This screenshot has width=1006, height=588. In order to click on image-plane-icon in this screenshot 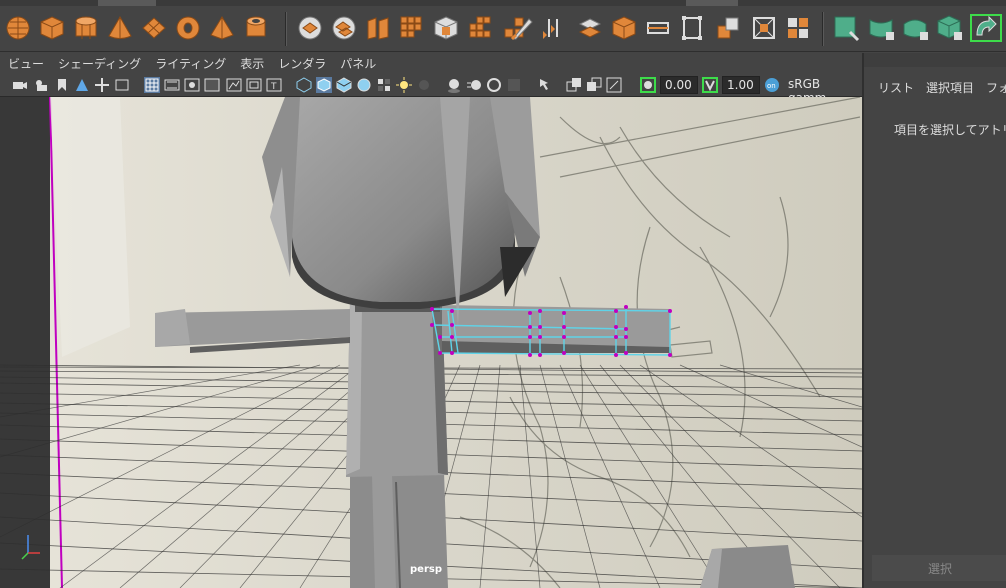, I will do `click(82, 85)`.